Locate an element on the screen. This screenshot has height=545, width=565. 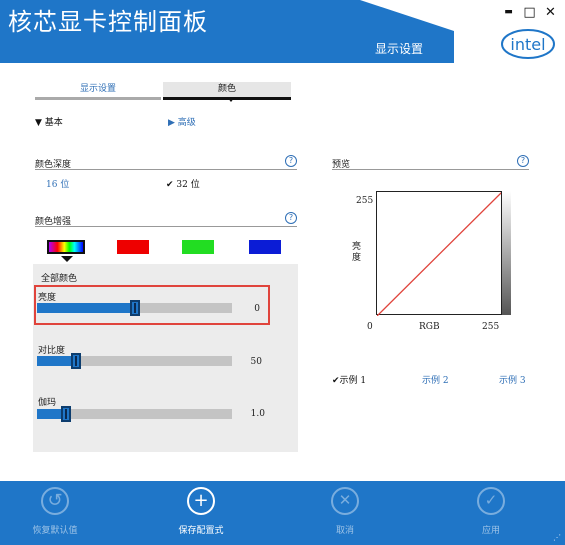
apply-label: 应用 is located at coordinates (490, 531).